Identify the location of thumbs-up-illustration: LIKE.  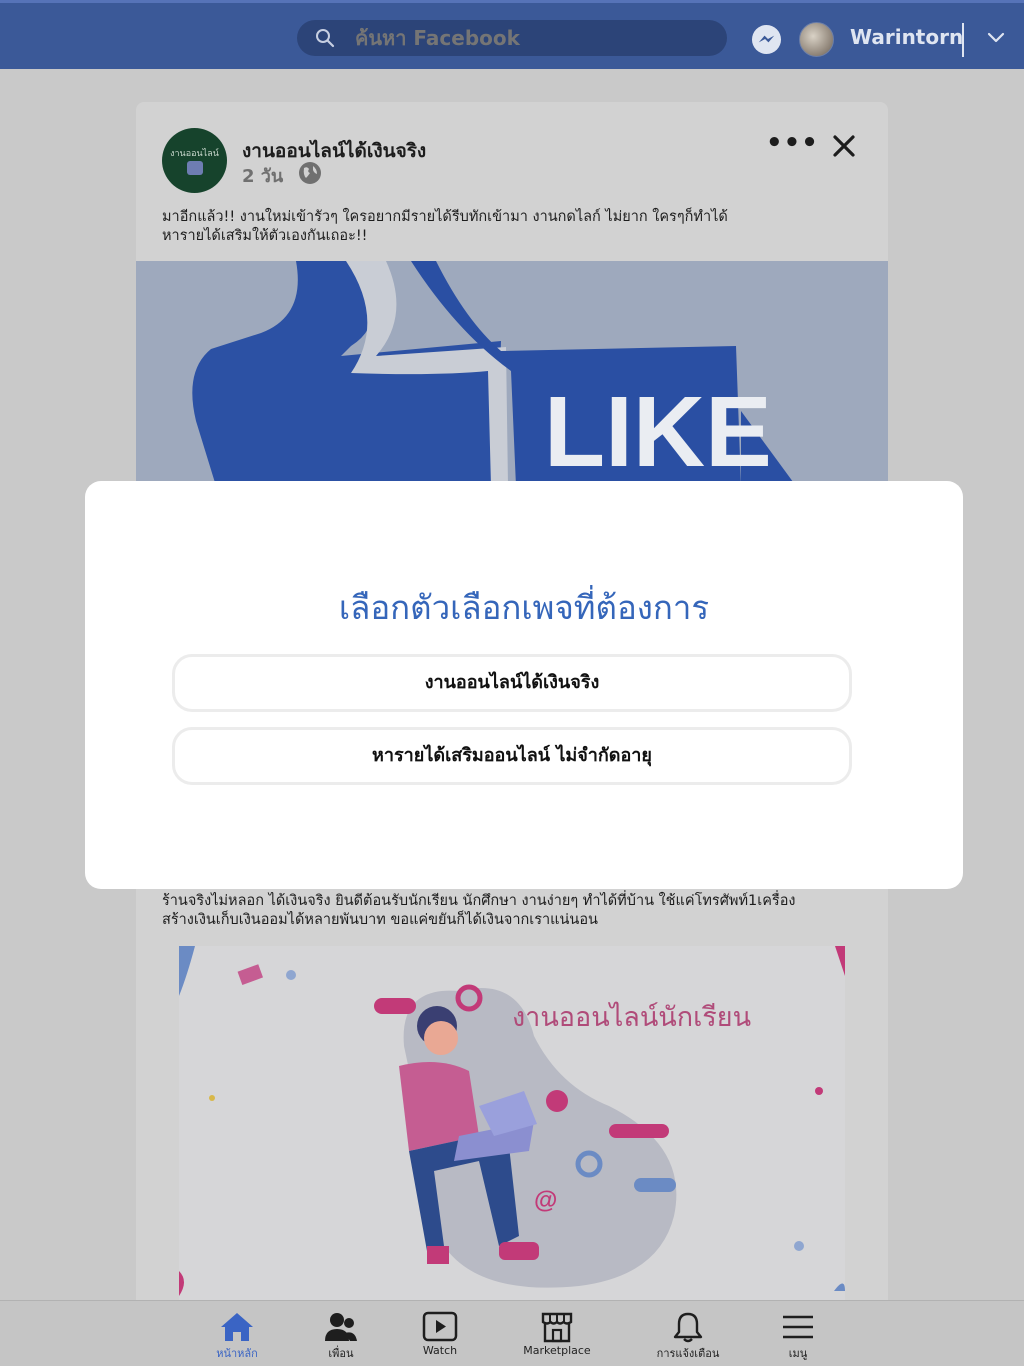
(512, 373).